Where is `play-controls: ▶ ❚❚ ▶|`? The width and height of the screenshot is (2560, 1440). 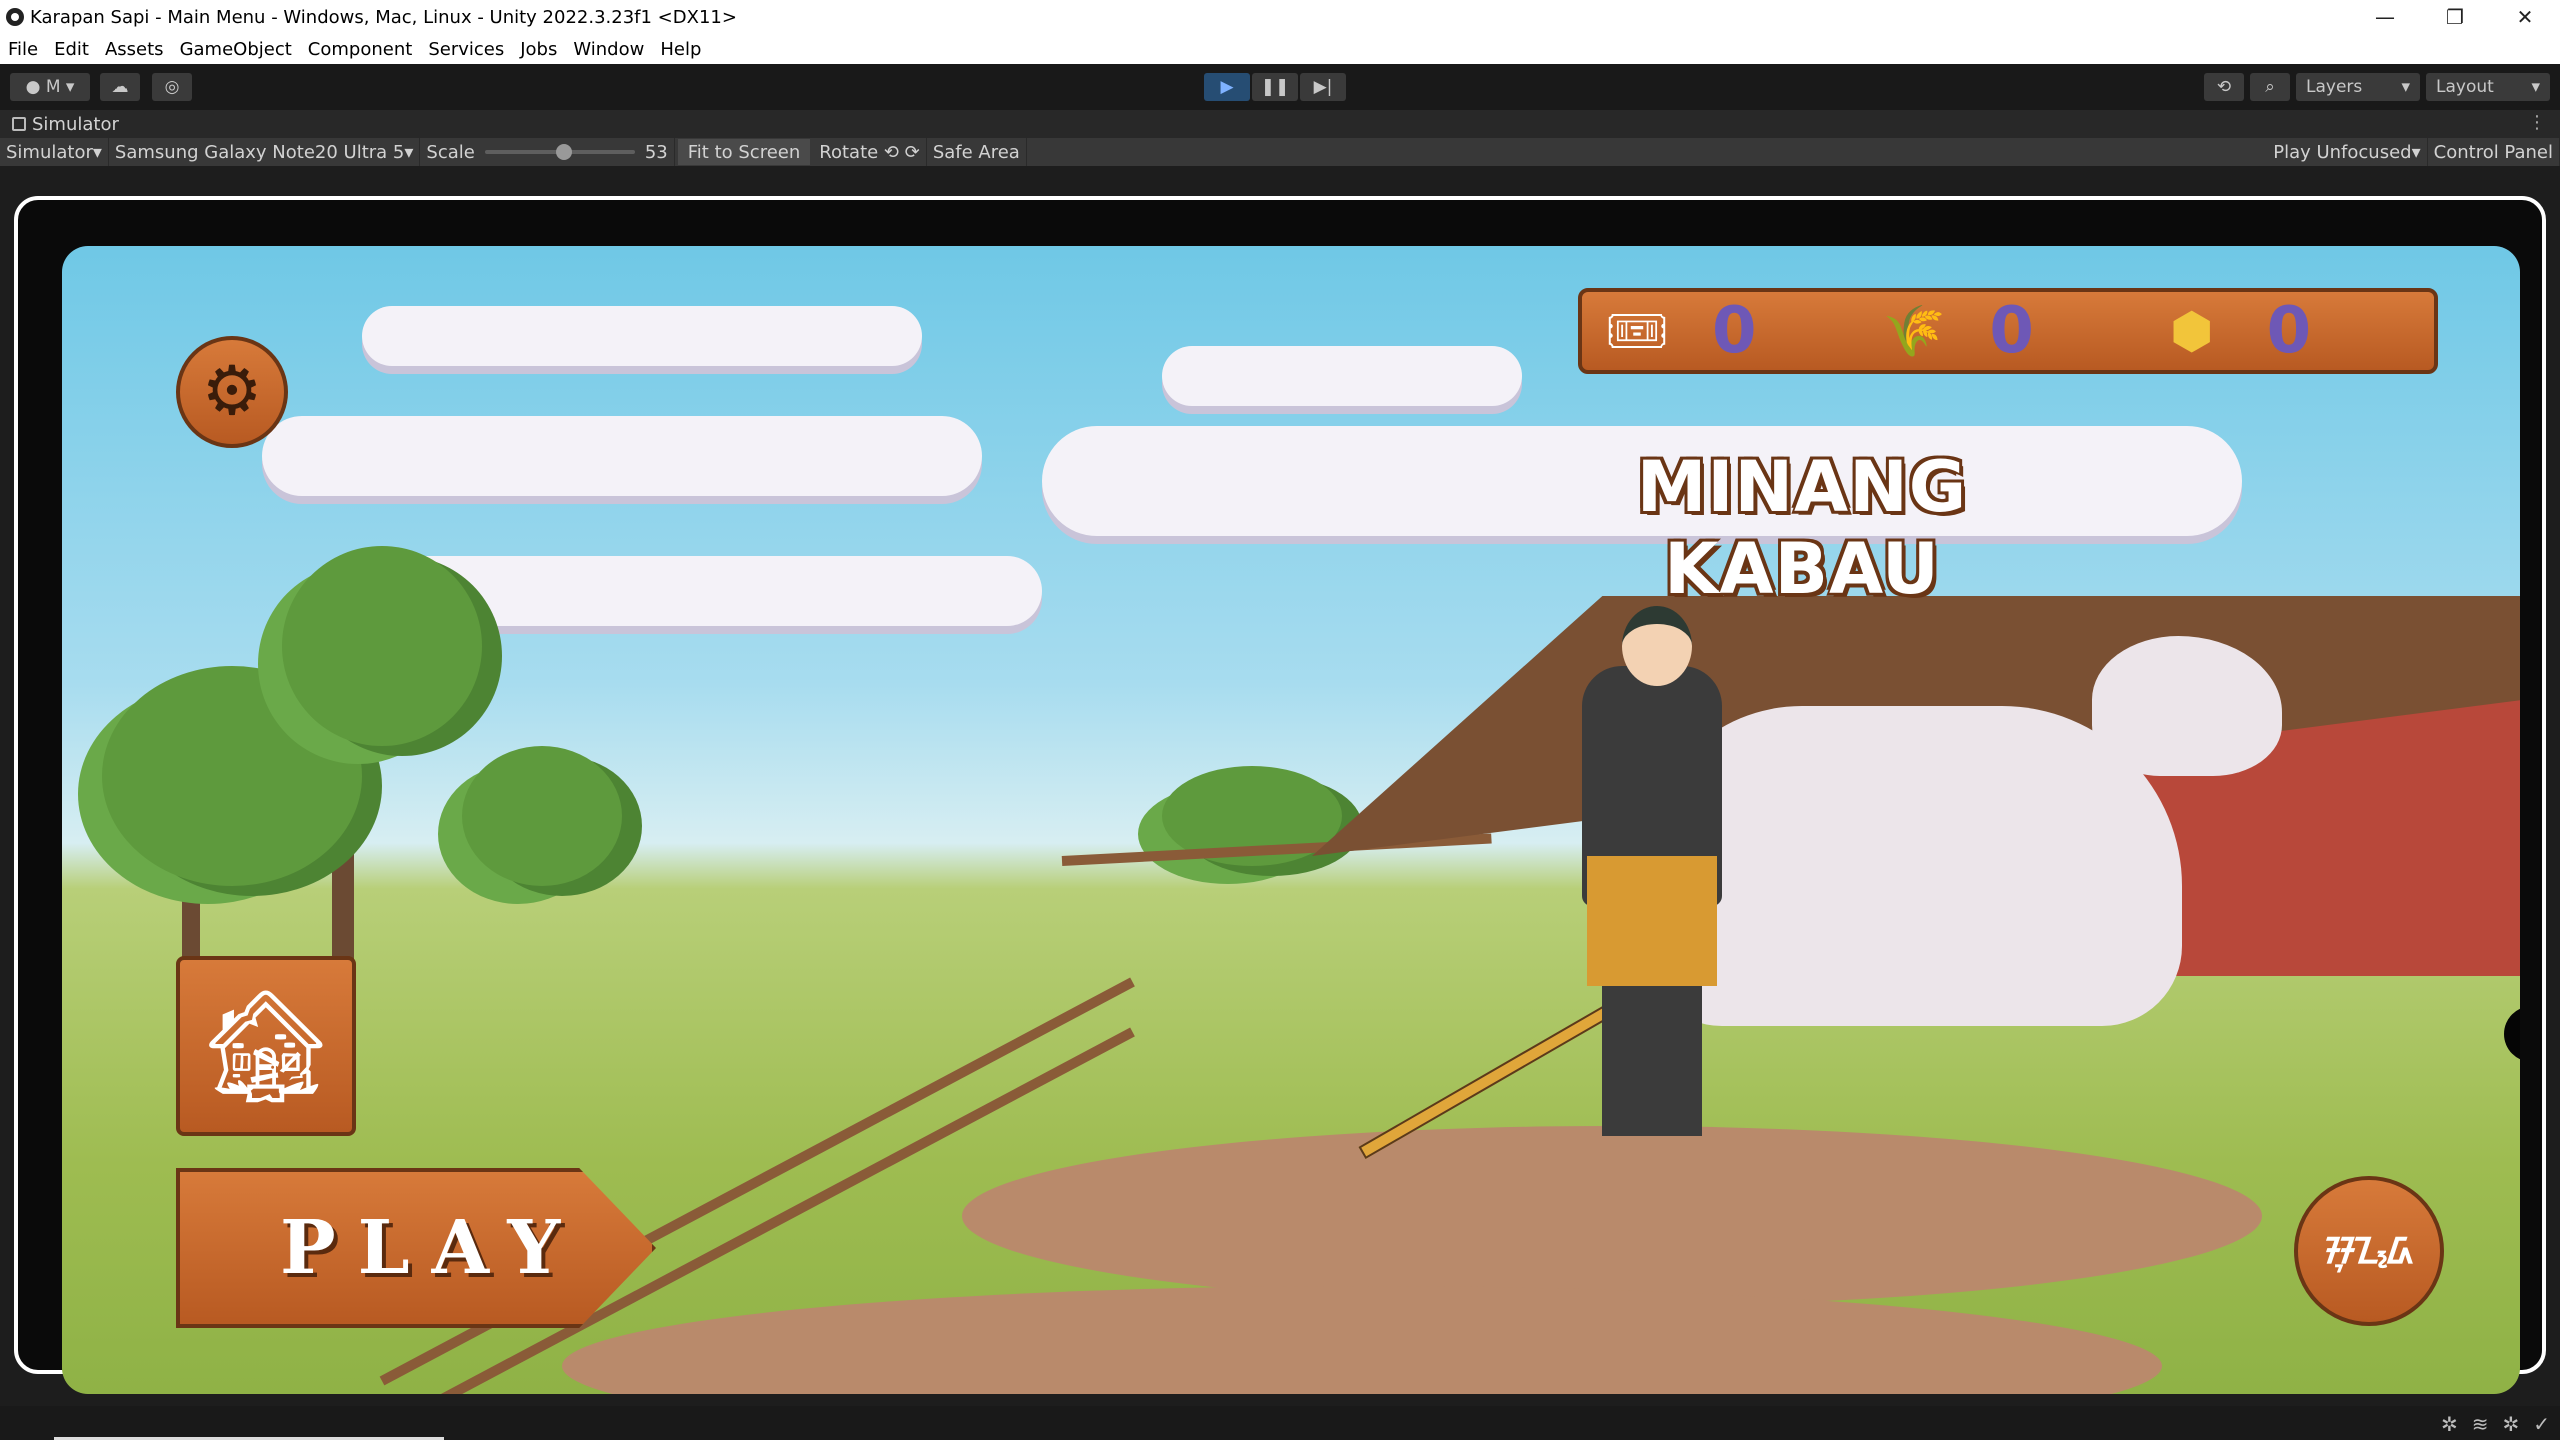
play-controls: ▶ ❚❚ ▶| is located at coordinates (1275, 87).